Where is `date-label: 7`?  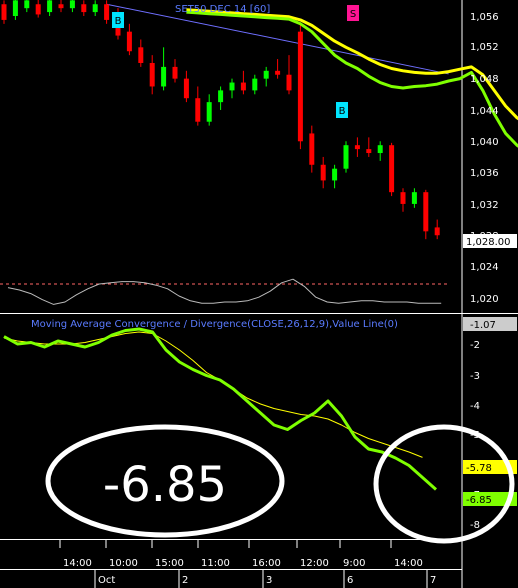
date-label: 7 is located at coordinates (433, 580).